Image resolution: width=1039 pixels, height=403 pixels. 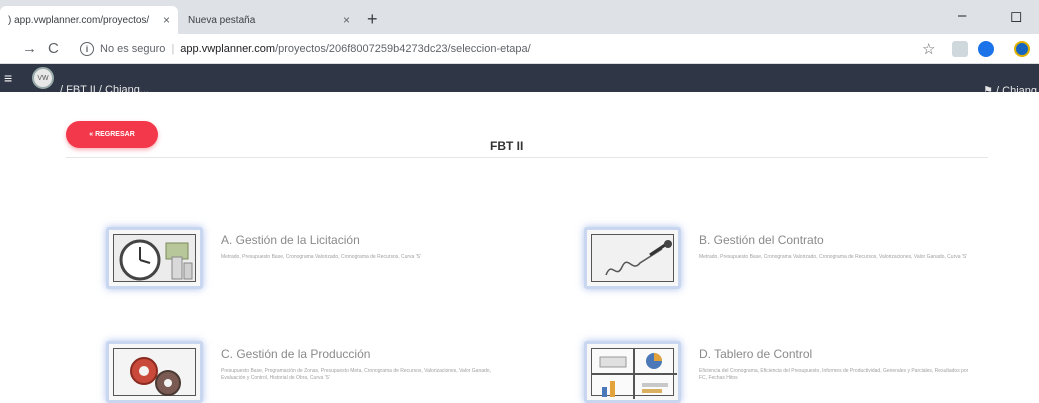 What do you see at coordinates (1010, 88) in the screenshot?
I see `user-menu: ⚑ / Chiang` at bounding box center [1010, 88].